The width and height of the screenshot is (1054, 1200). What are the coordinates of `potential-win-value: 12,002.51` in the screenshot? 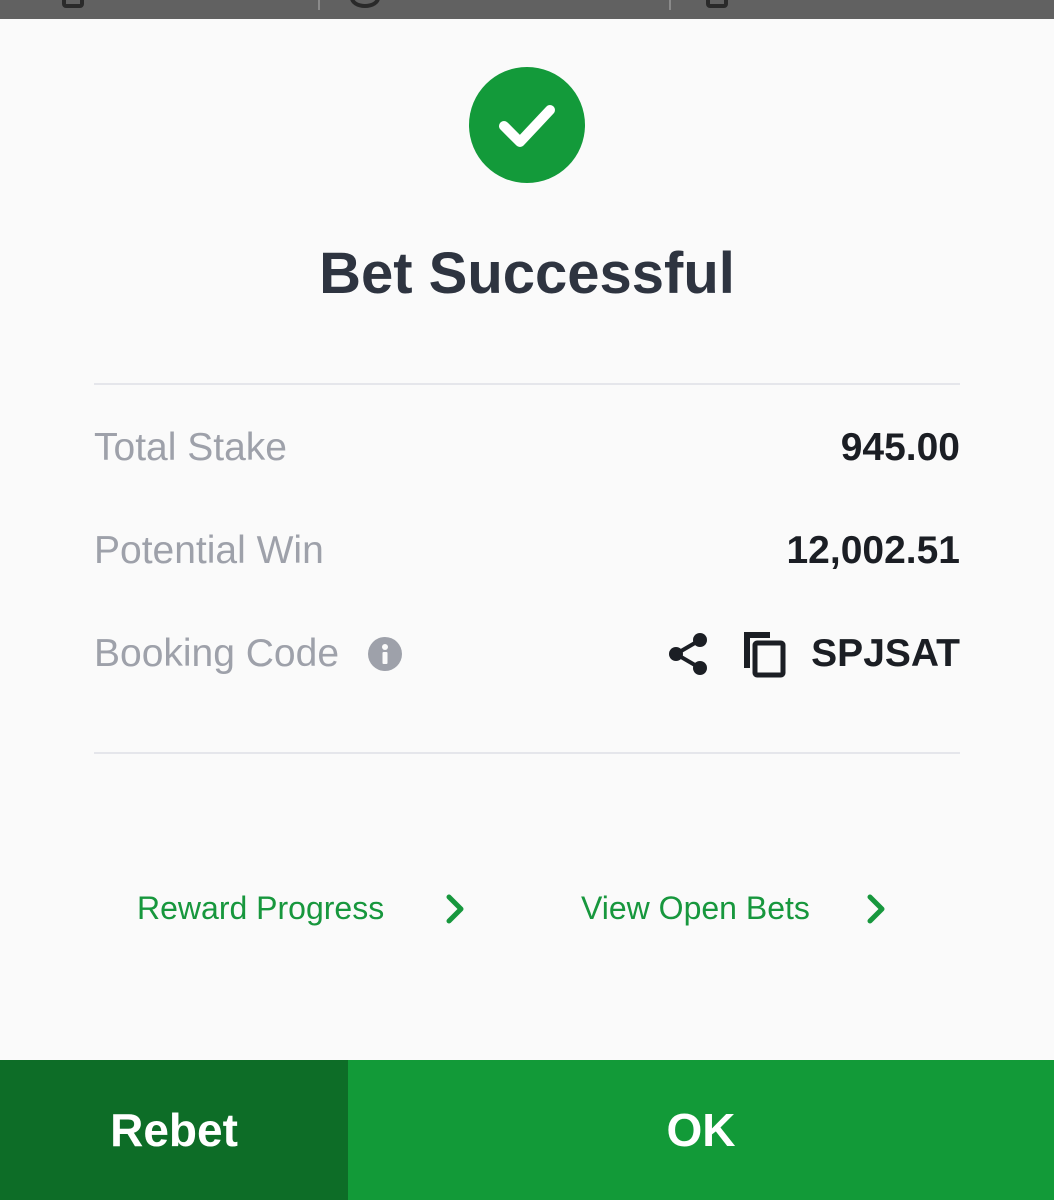 It's located at (873, 550).